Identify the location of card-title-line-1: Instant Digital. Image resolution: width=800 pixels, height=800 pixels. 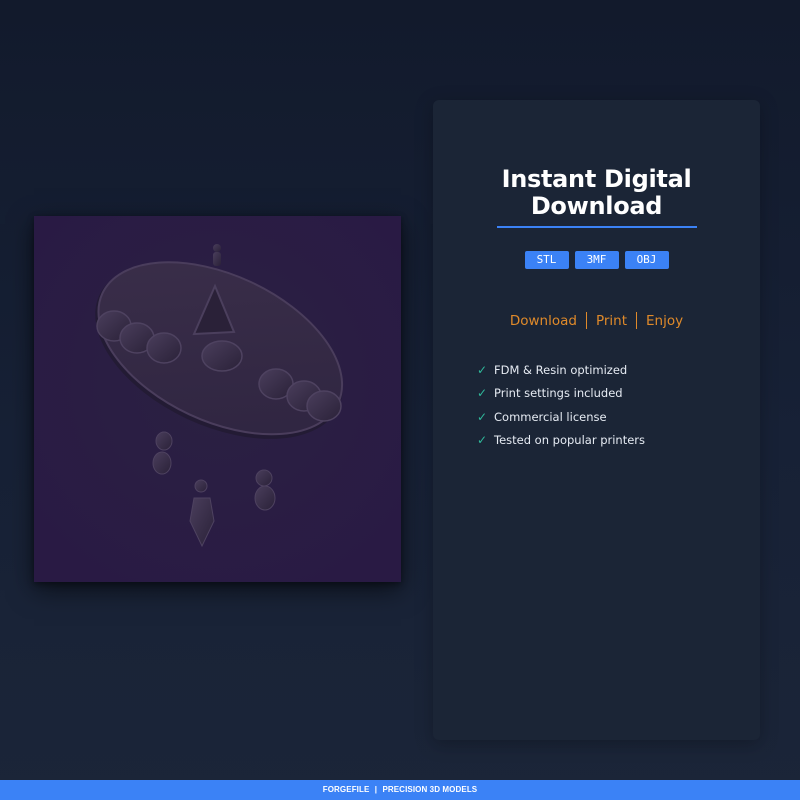
(596, 179).